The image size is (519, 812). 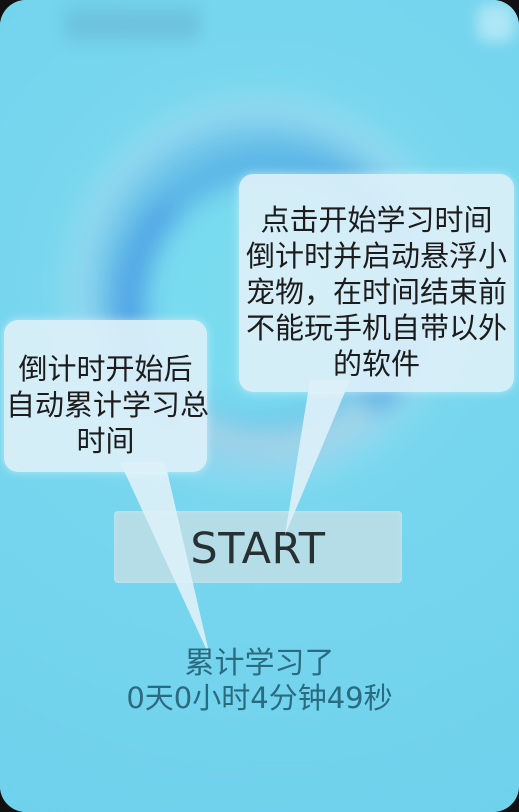 What do you see at coordinates (132, 24) in the screenshot?
I see `blurred-title` at bounding box center [132, 24].